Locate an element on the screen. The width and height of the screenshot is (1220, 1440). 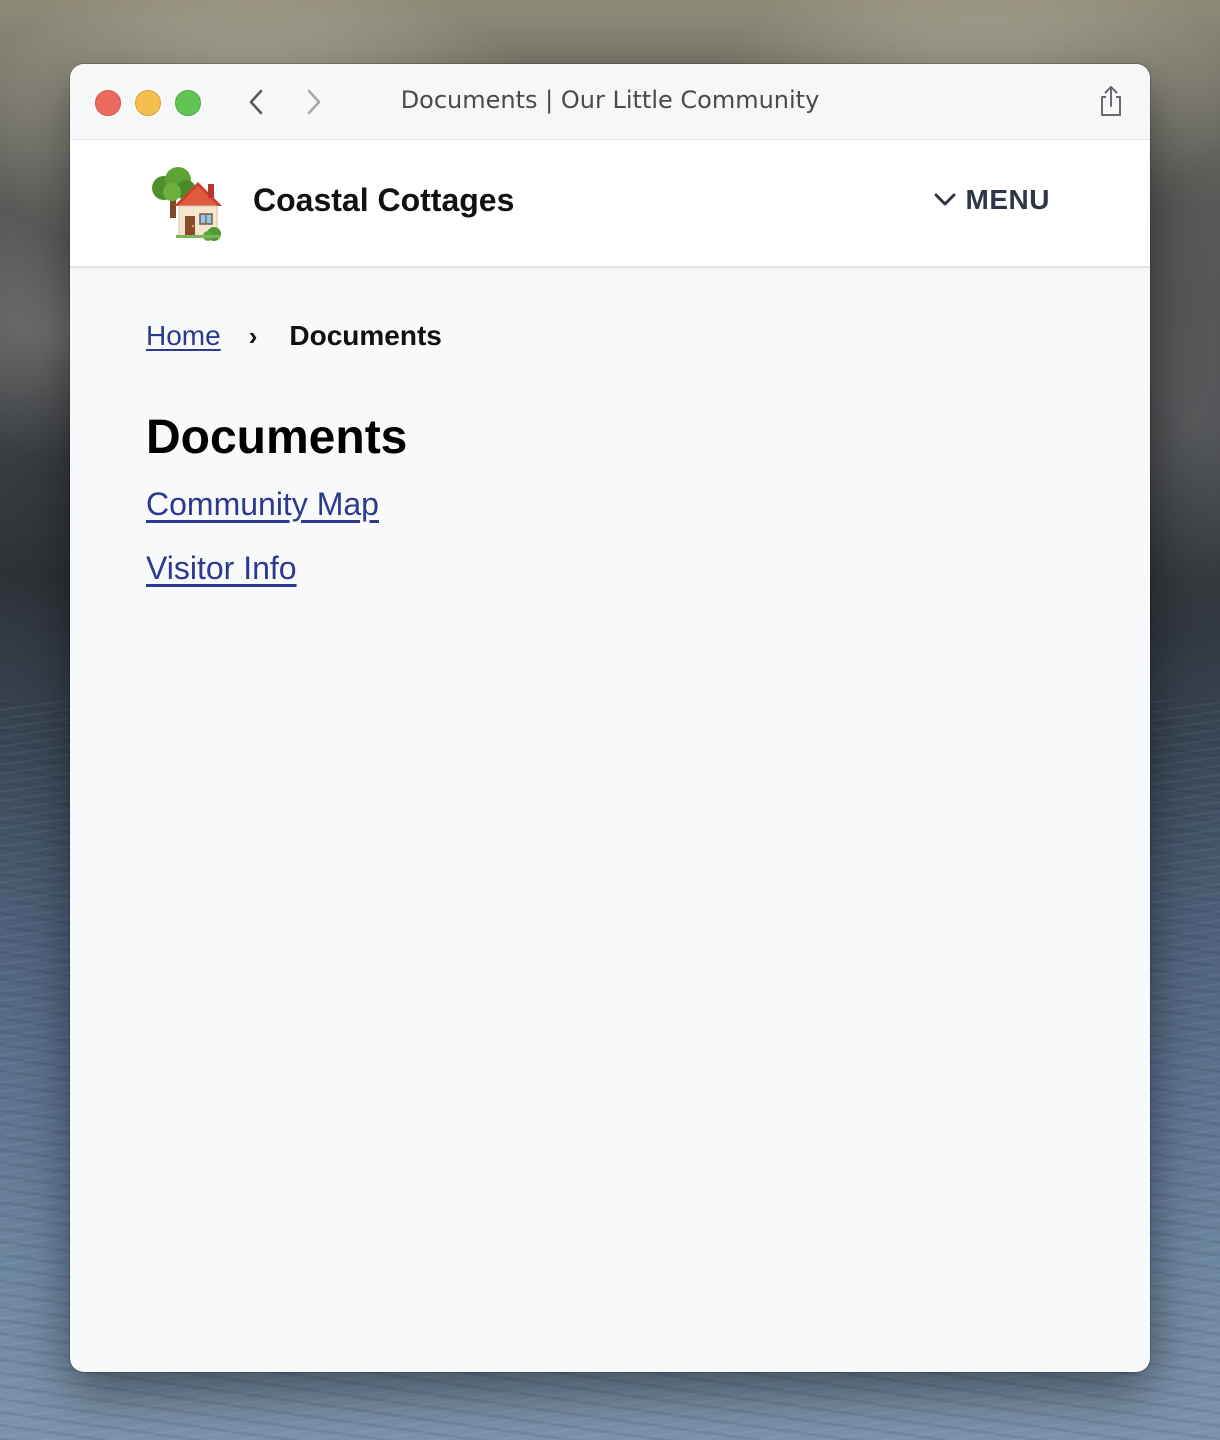
list-item: Visitor Info is located at coordinates (606, 582).